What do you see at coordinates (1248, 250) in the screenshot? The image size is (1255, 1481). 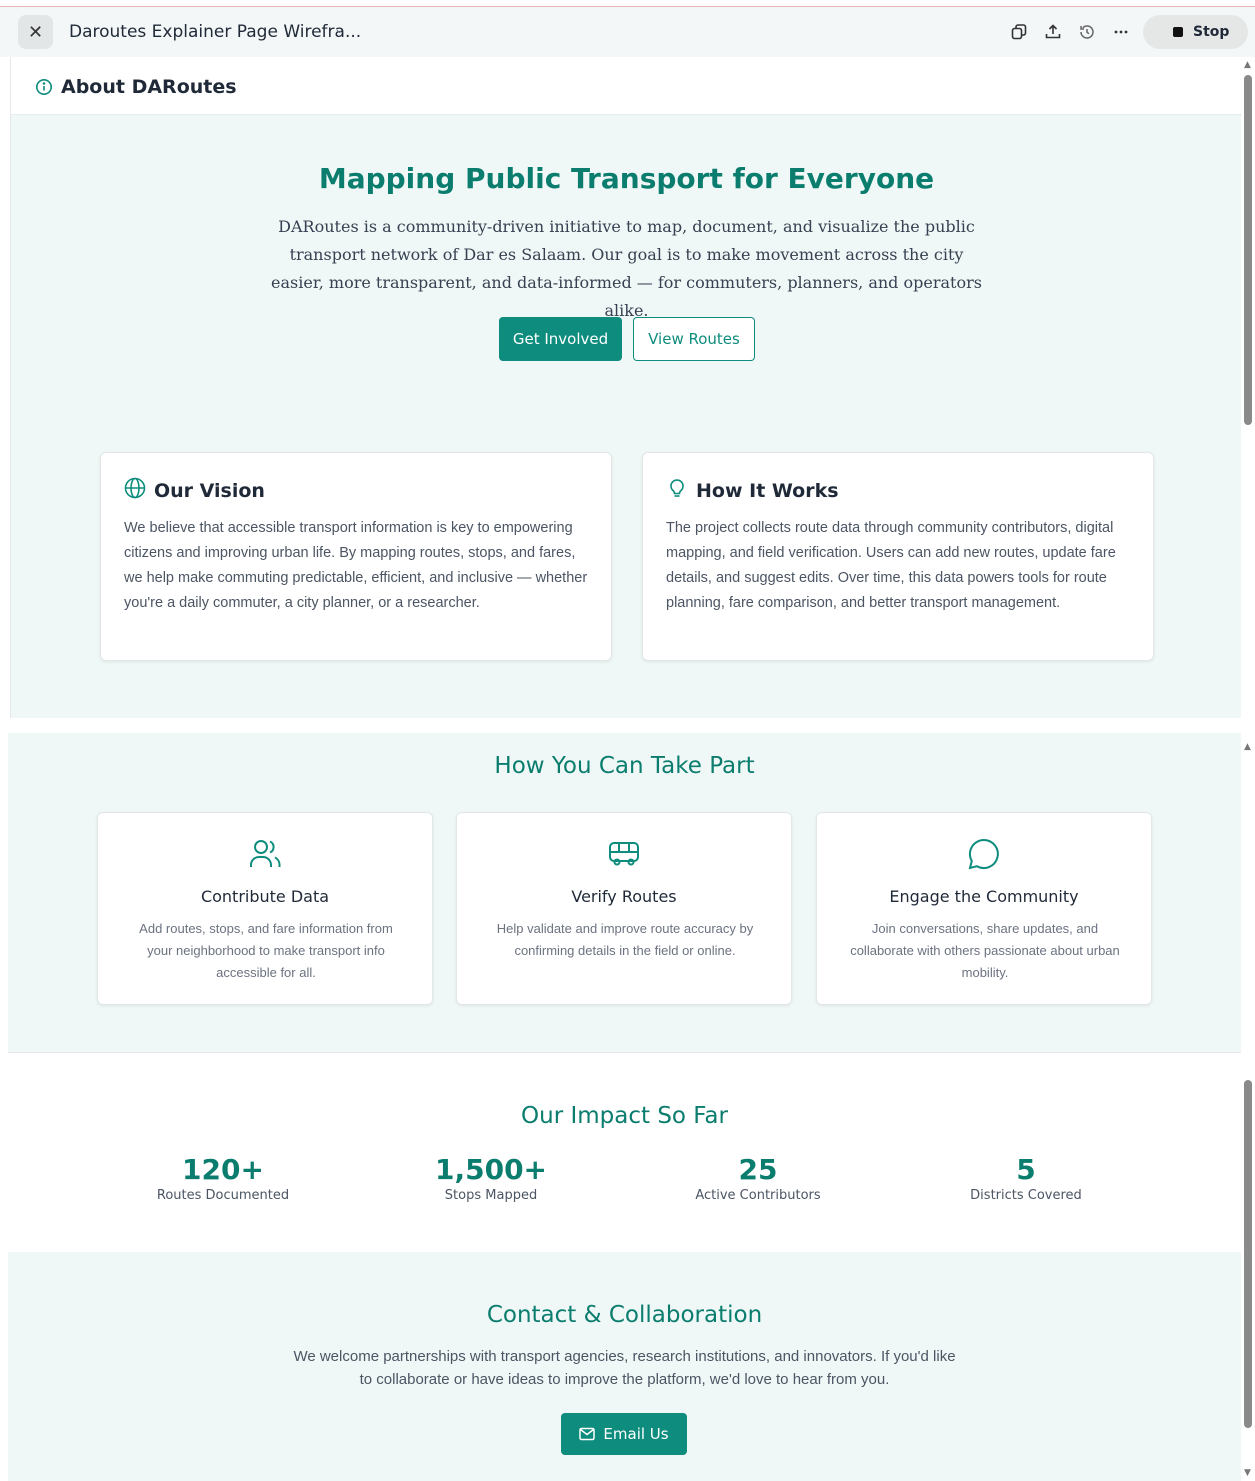 I see `scrollbar-thumb-top` at bounding box center [1248, 250].